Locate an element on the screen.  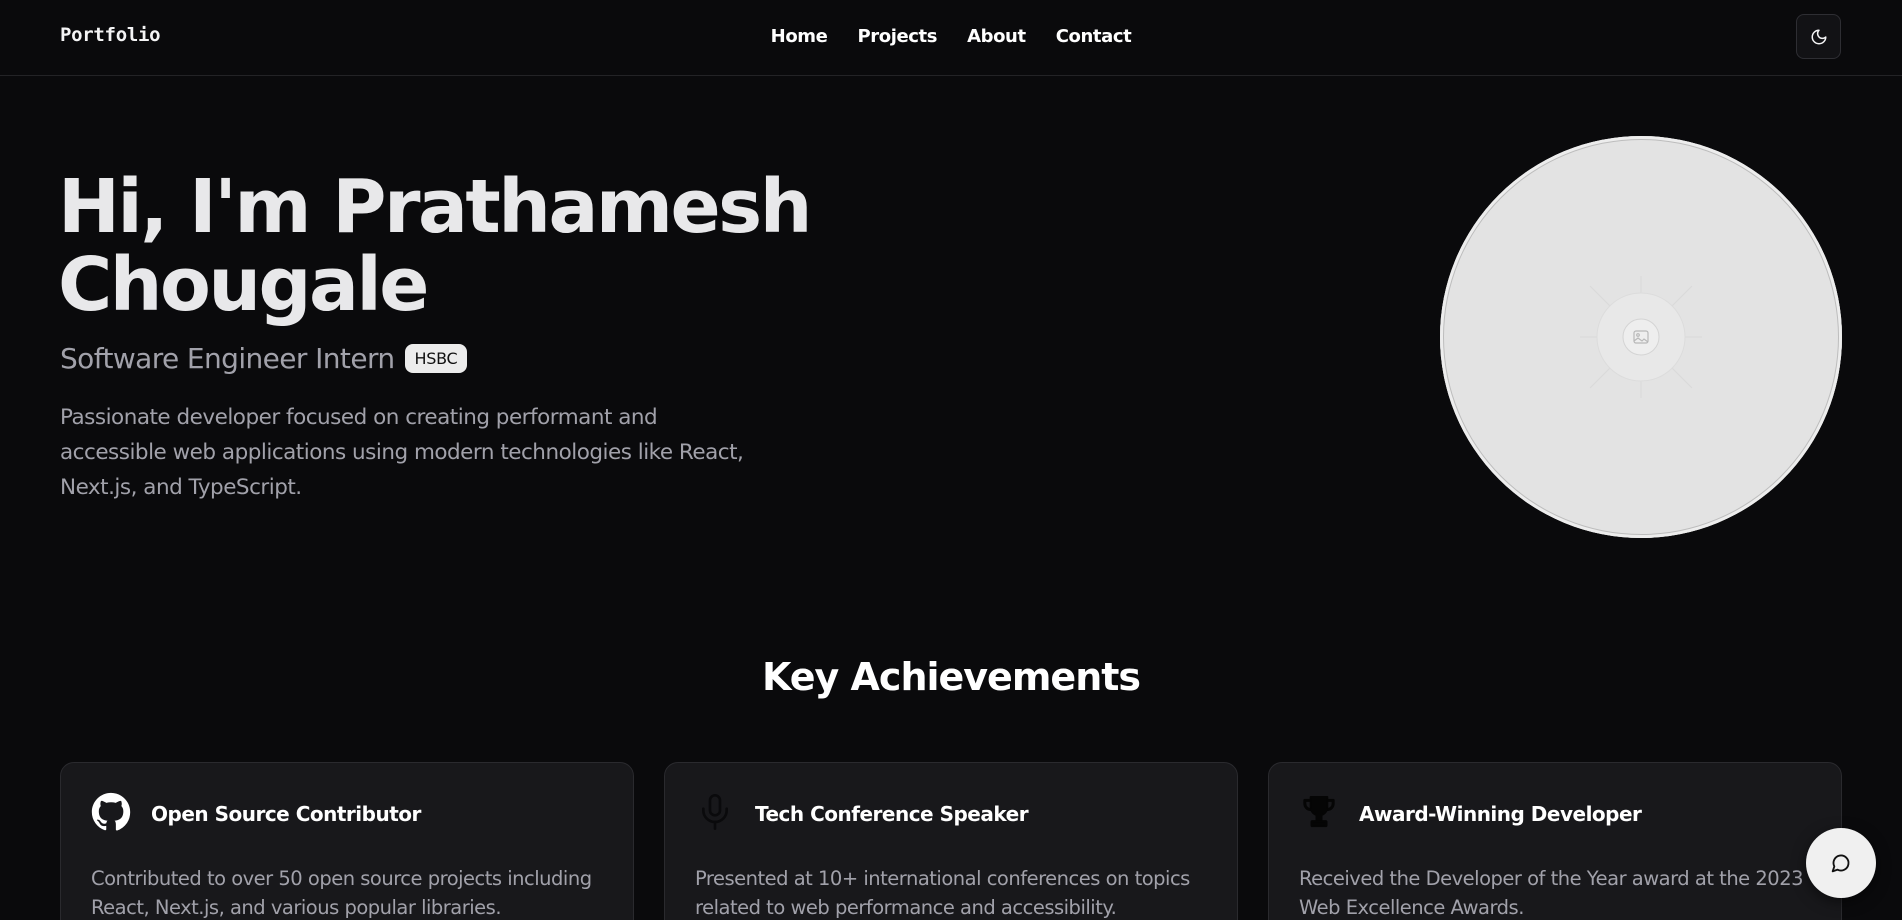
hero-title-line-1: Hi, I'm Prathamesh is located at coordinates (435, 207).